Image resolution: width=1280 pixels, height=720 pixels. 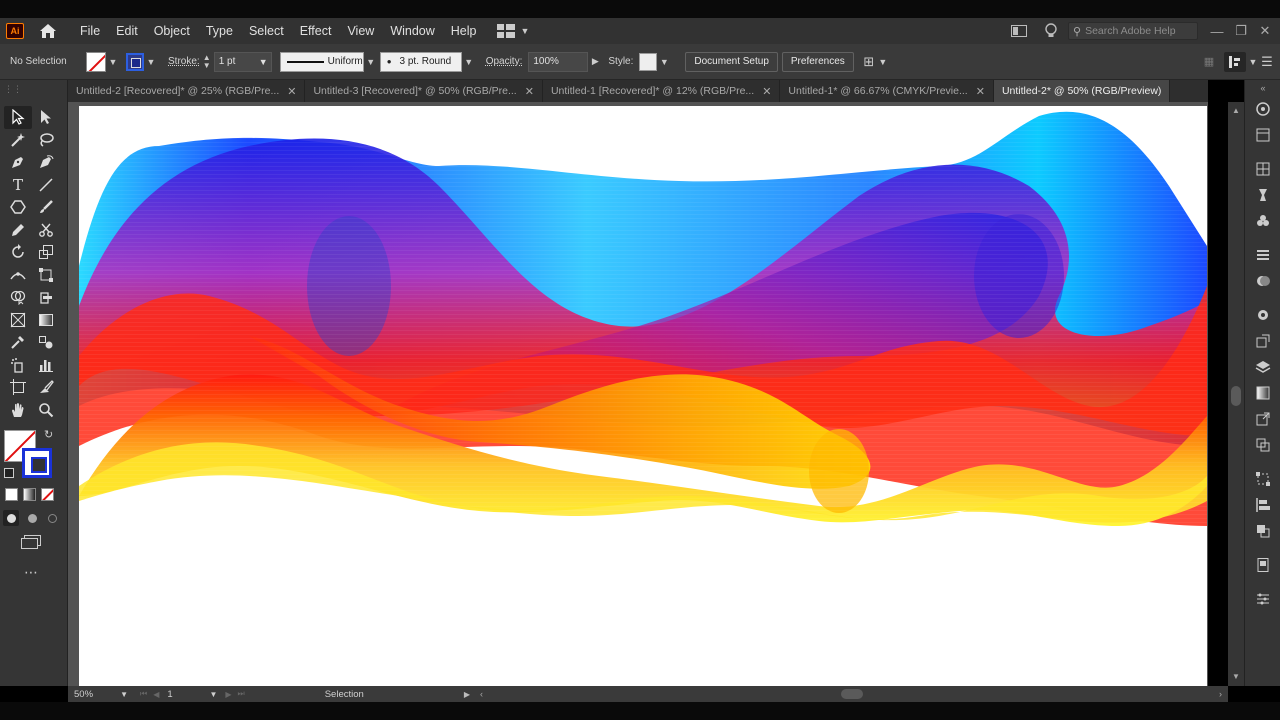 What do you see at coordinates (1262, 599) in the screenshot?
I see `attributes-panel-icon` at bounding box center [1262, 599].